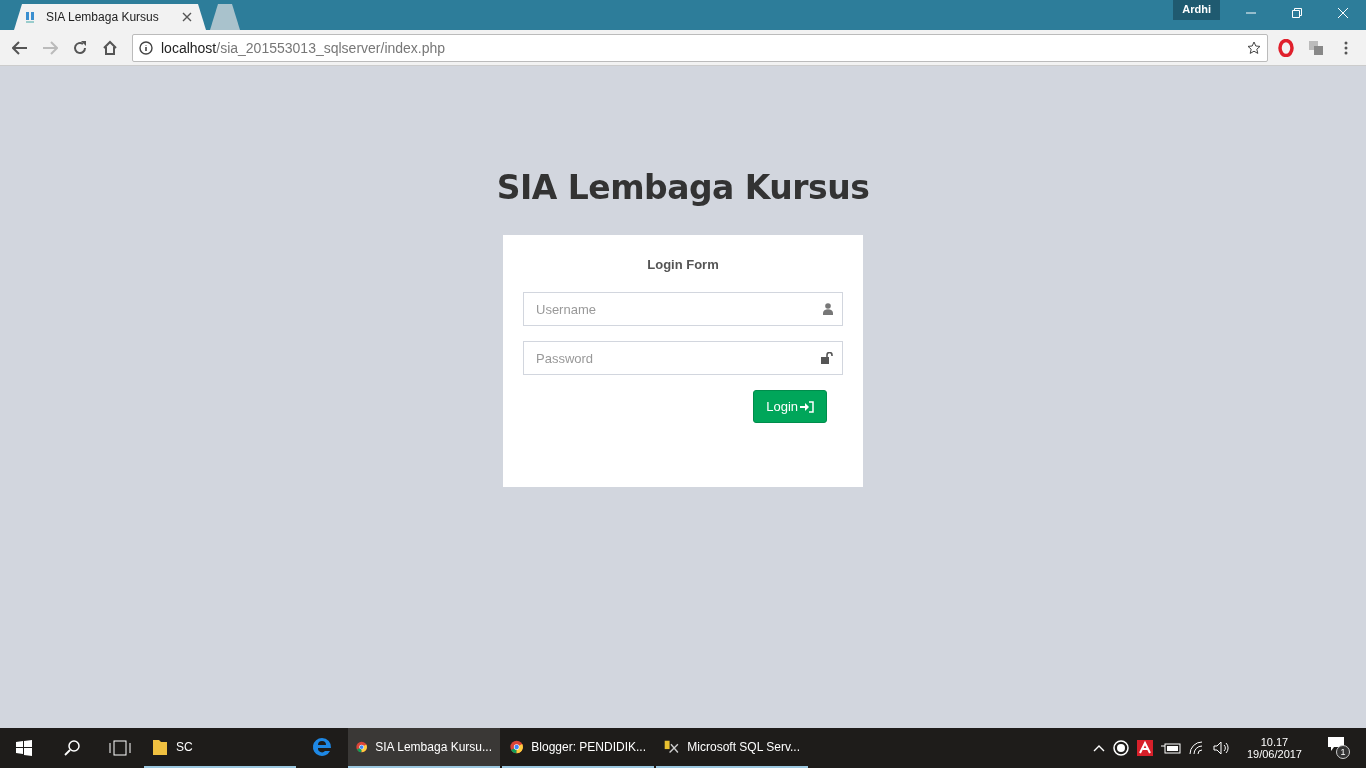  What do you see at coordinates (31, 17) in the screenshot?
I see `site-favicon-icon` at bounding box center [31, 17].